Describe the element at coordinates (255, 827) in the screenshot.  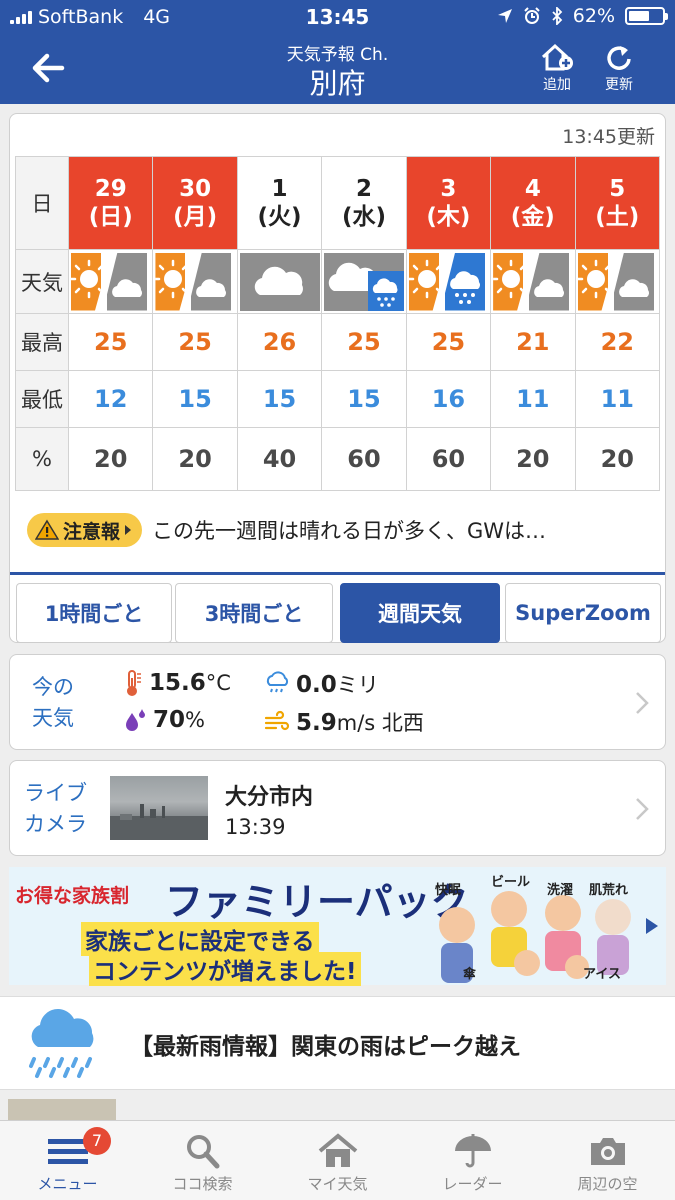
I see `camera-time: 13:39` at that location.